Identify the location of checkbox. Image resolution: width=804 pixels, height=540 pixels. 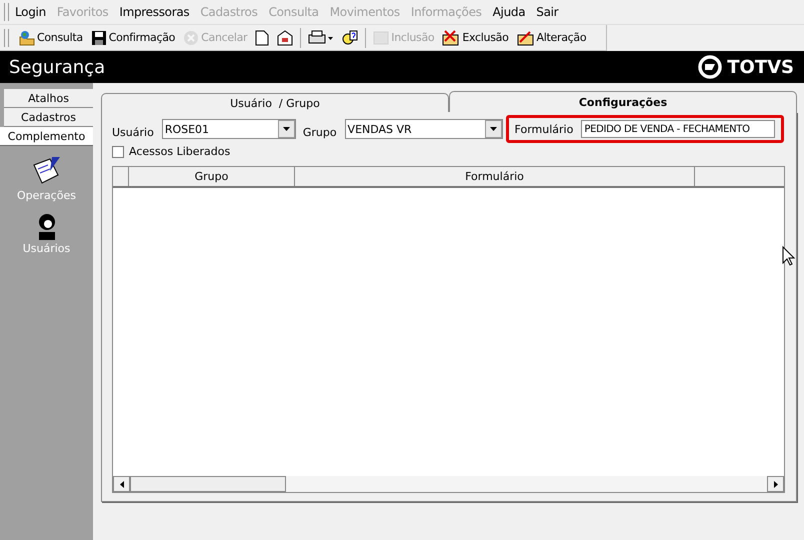
(118, 152).